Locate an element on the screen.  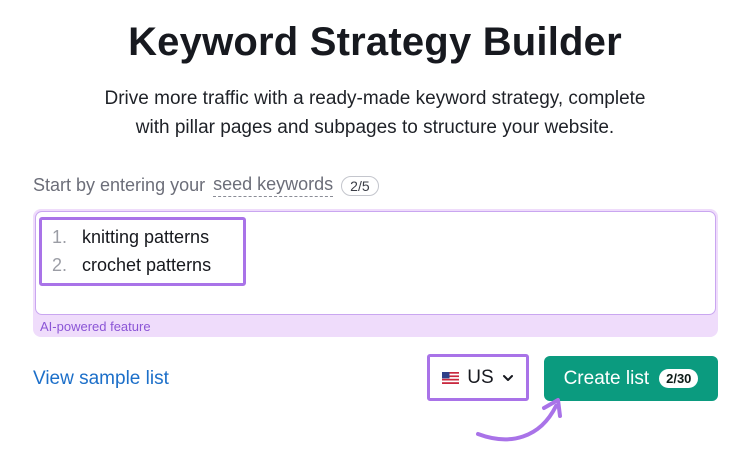
keyword-text: knitting patterns is located at coordinates (146, 237).